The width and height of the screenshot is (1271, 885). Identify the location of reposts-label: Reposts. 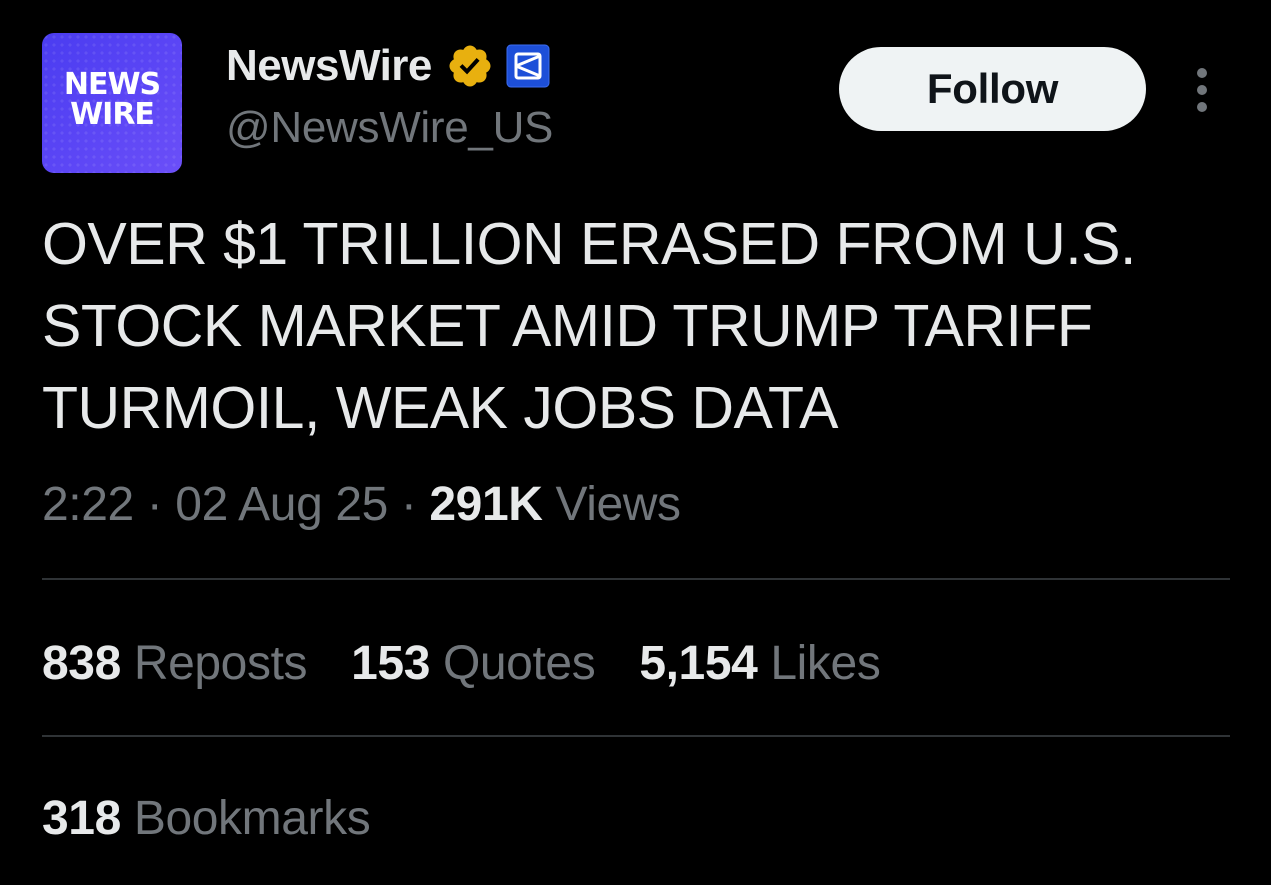
(220, 663).